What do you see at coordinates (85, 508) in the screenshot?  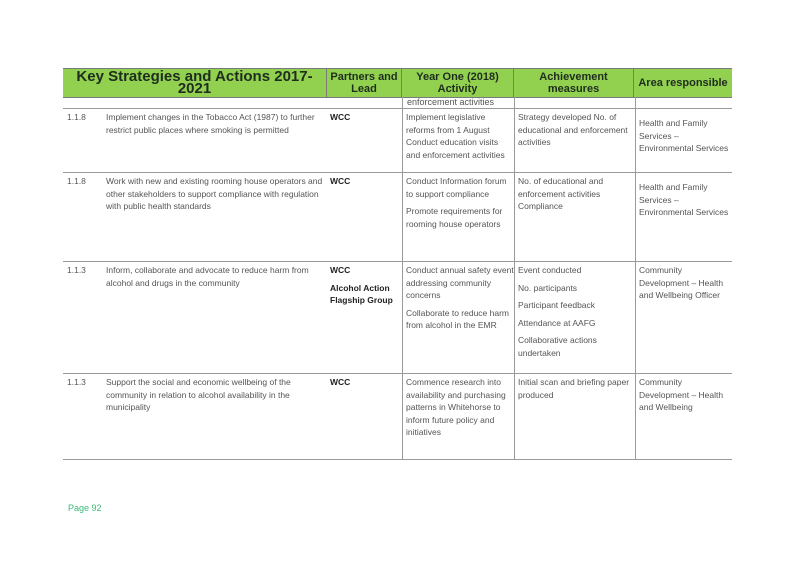 I see `page-number: Page 92` at bounding box center [85, 508].